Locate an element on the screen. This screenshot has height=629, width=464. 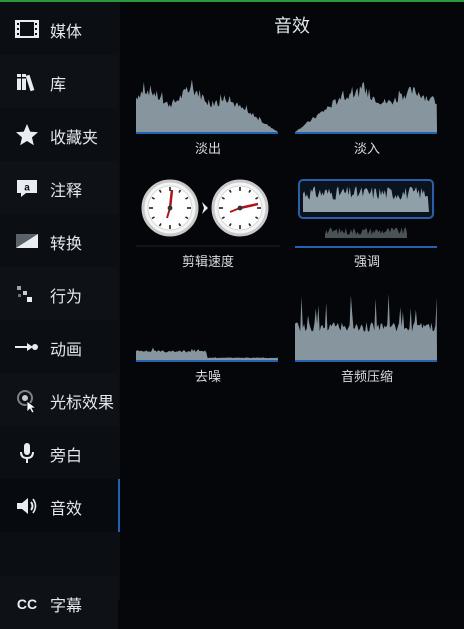
svg-text: CC is located at coordinates (27, 604).